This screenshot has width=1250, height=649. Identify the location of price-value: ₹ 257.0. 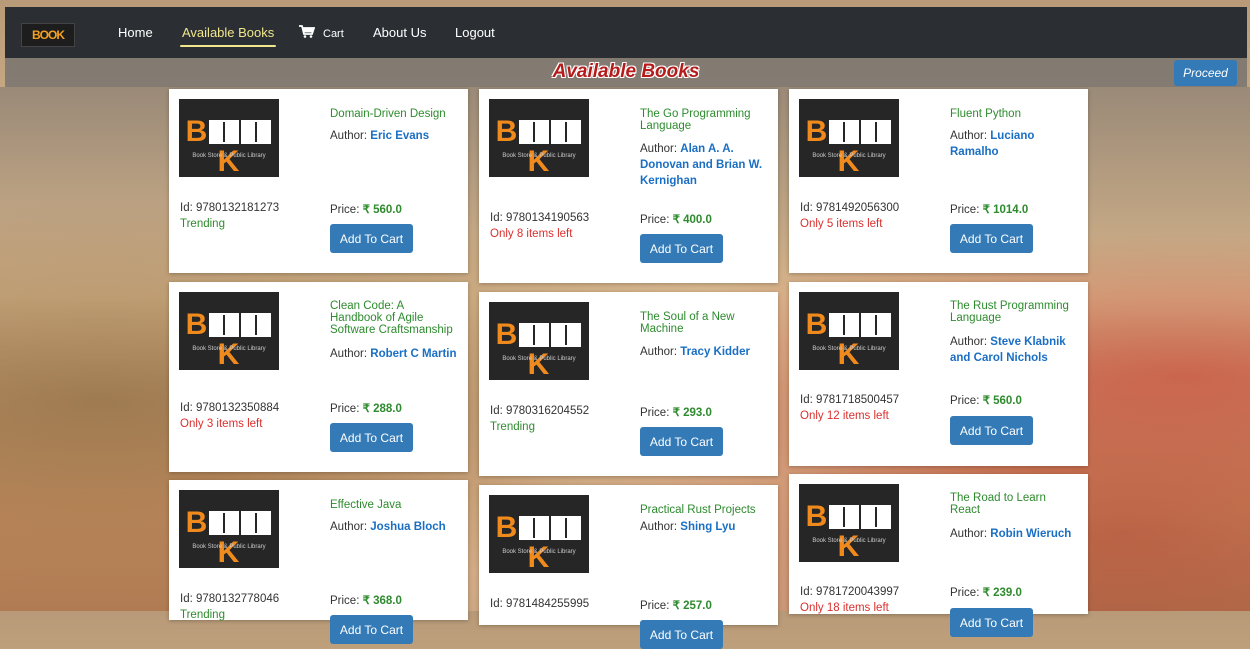
(692, 606).